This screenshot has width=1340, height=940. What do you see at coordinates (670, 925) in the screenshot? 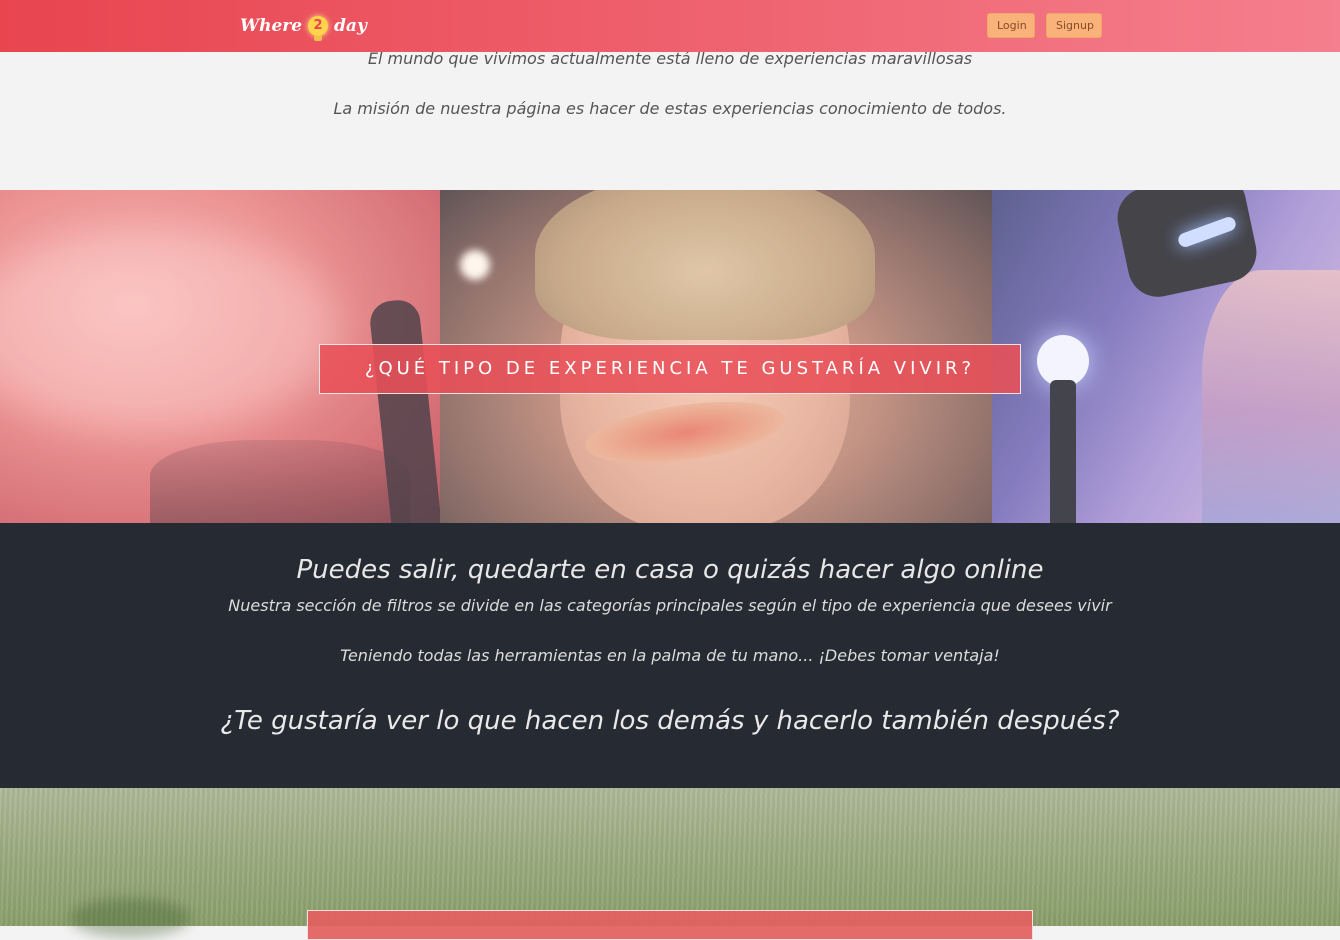
I see `grass-section-button` at bounding box center [670, 925].